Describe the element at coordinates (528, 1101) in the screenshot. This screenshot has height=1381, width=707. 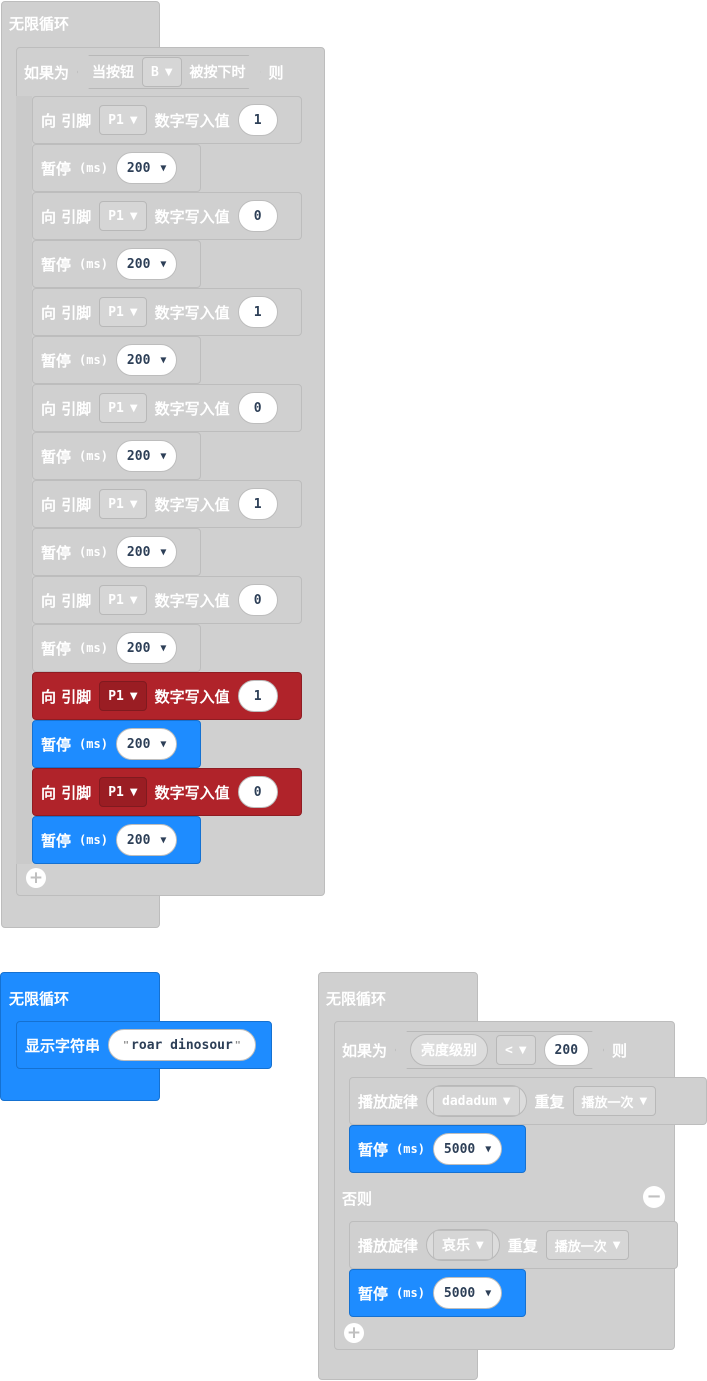
I see `play-melody-block: 播放旋律 dadadum ▼ 重复 播放一次 ▼` at that location.